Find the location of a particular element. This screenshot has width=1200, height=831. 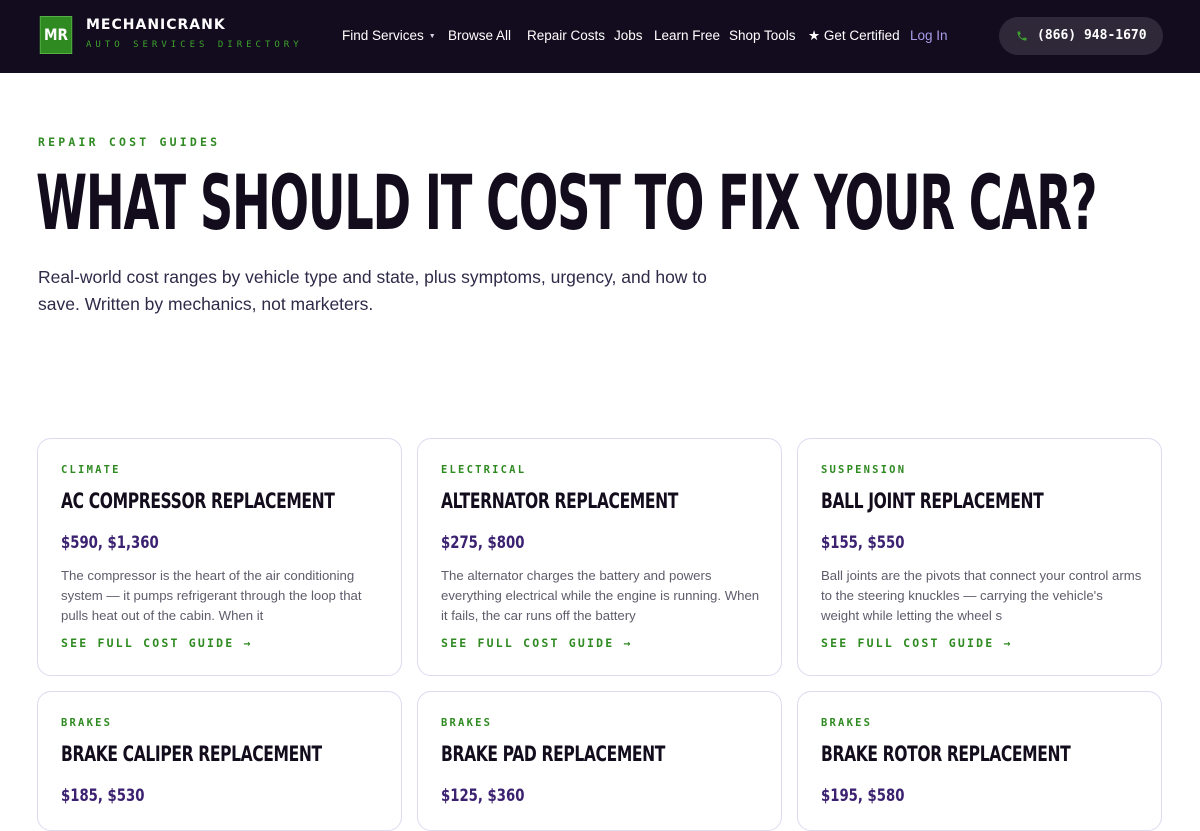

login-link: Log In is located at coordinates (929, 35).